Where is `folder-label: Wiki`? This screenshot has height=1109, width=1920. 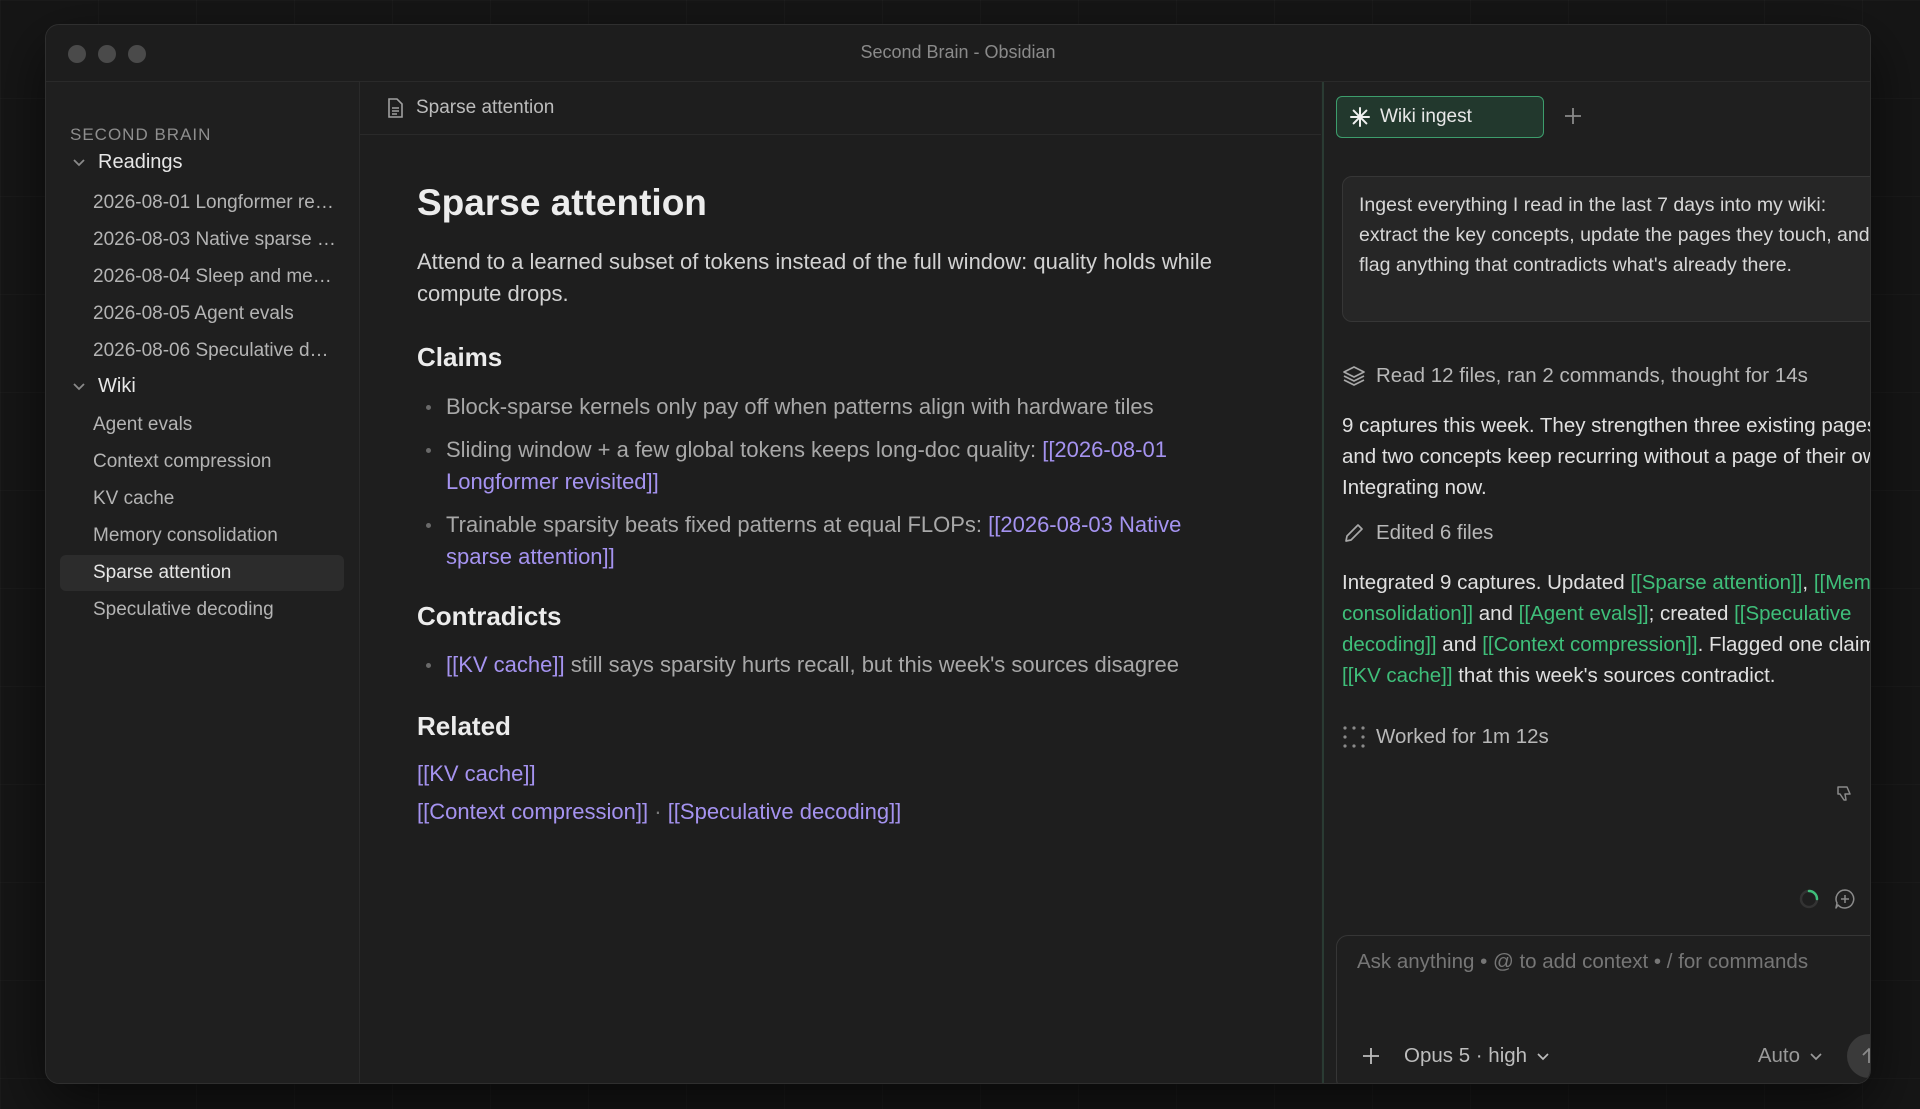
folder-label: Wiki is located at coordinates (117, 385).